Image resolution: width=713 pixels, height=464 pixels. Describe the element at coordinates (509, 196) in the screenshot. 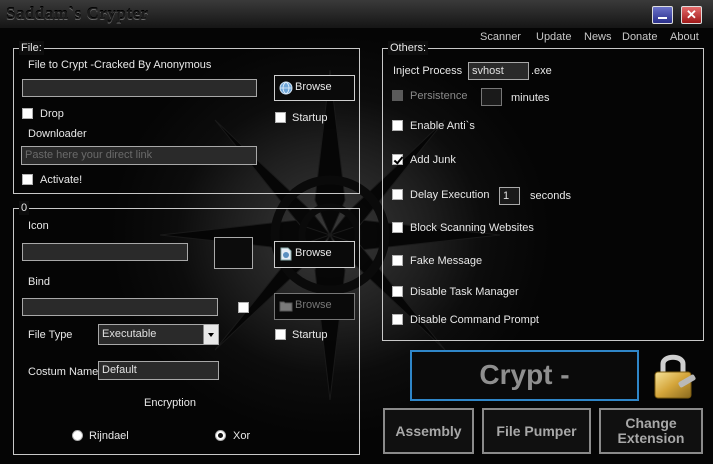

I see `delay-seconds-input: 1` at that location.